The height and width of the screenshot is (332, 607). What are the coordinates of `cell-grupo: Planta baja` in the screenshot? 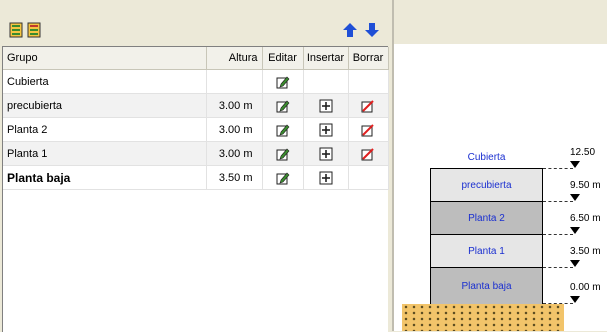 It's located at (105, 177).